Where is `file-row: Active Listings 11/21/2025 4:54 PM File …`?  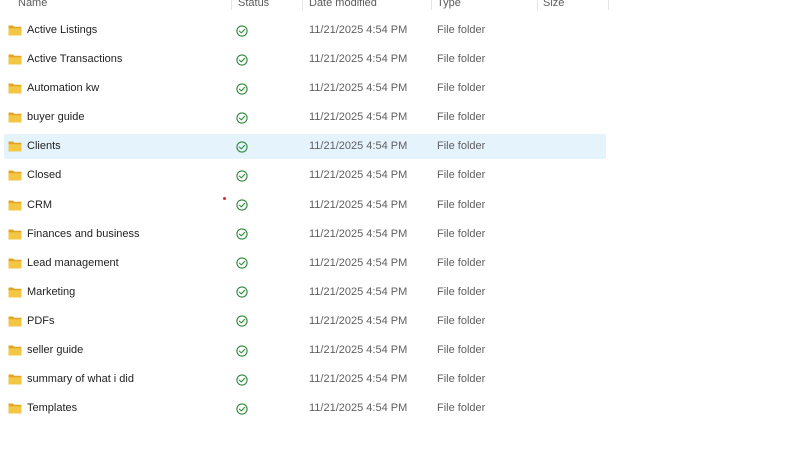
file-row: Active Listings 11/21/2025 4:54 PM File … is located at coordinates (305, 30).